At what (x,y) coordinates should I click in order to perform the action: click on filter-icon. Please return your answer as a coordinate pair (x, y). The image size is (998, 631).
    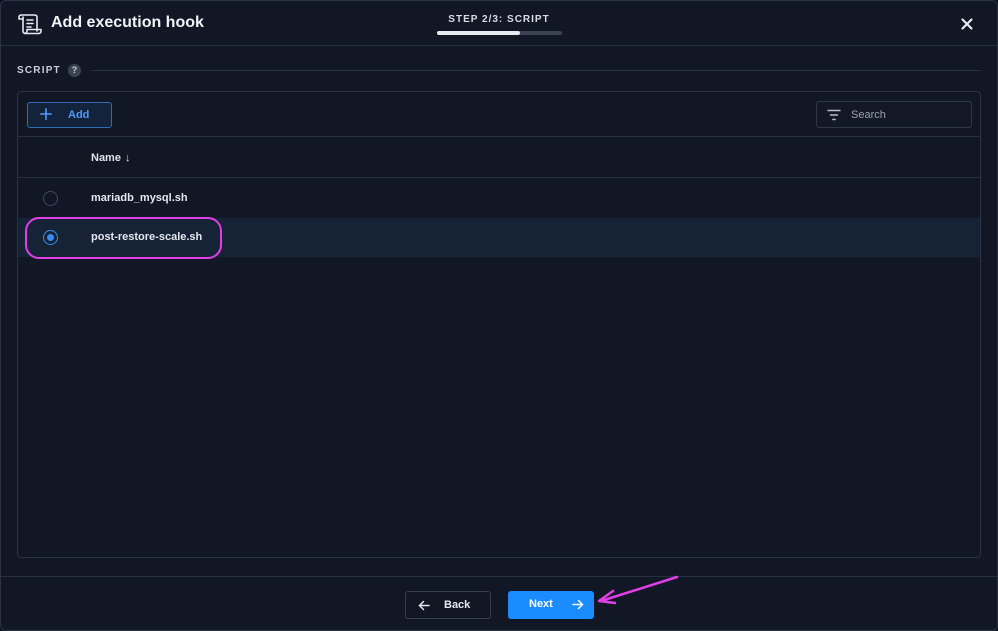
    Looking at the image, I should click on (834, 115).